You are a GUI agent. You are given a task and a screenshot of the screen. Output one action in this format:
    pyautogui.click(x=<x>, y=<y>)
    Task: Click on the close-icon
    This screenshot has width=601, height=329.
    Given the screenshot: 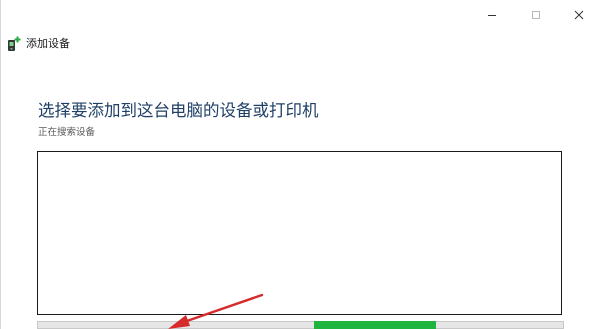 What is the action you would take?
    pyautogui.click(x=579, y=15)
    